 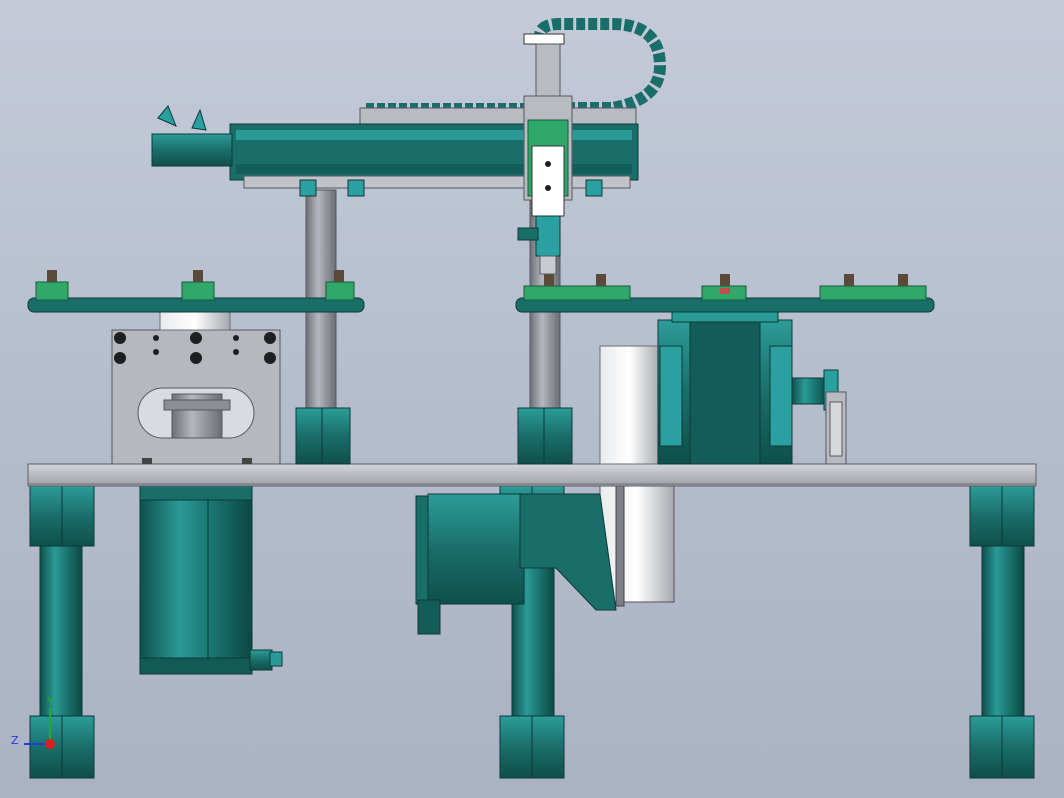 What do you see at coordinates (15, 740) in the screenshot?
I see `z-axis-label: Z` at bounding box center [15, 740].